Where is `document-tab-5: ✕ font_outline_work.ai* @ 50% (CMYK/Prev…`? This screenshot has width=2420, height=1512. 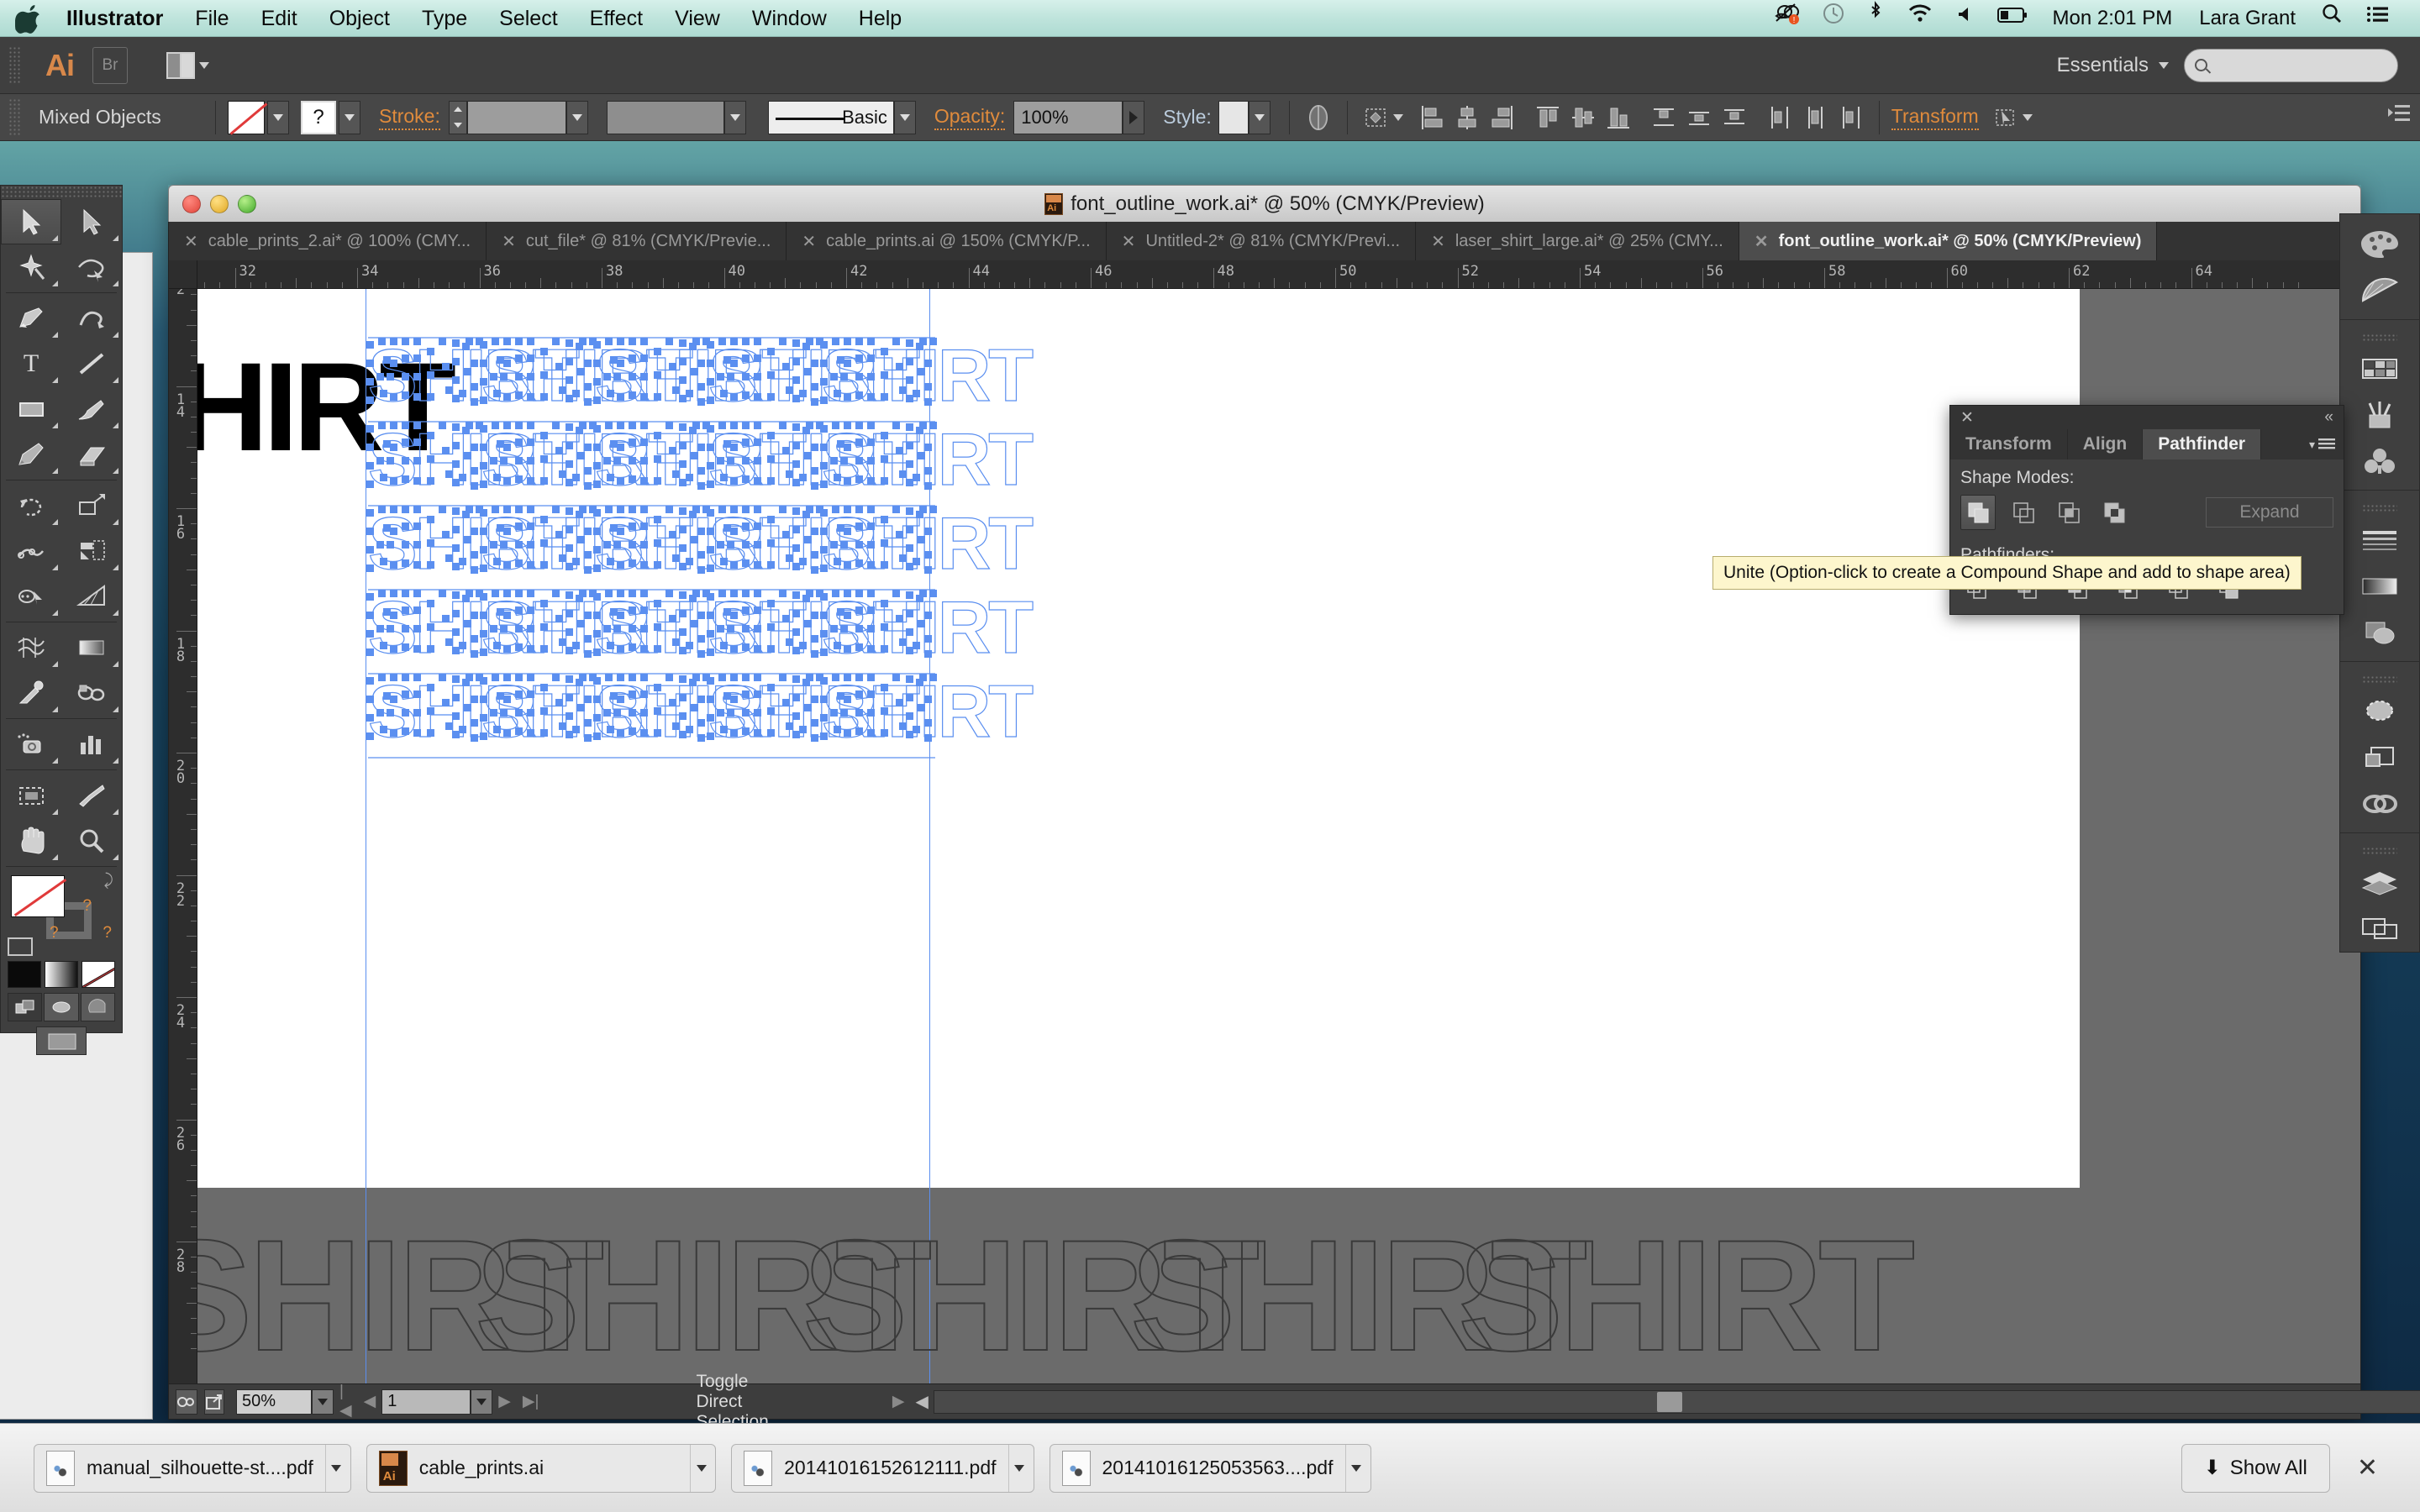 document-tab-5: ✕ font_outline_work.ai* @ 50% (CMYK/Prev… is located at coordinates (1948, 241).